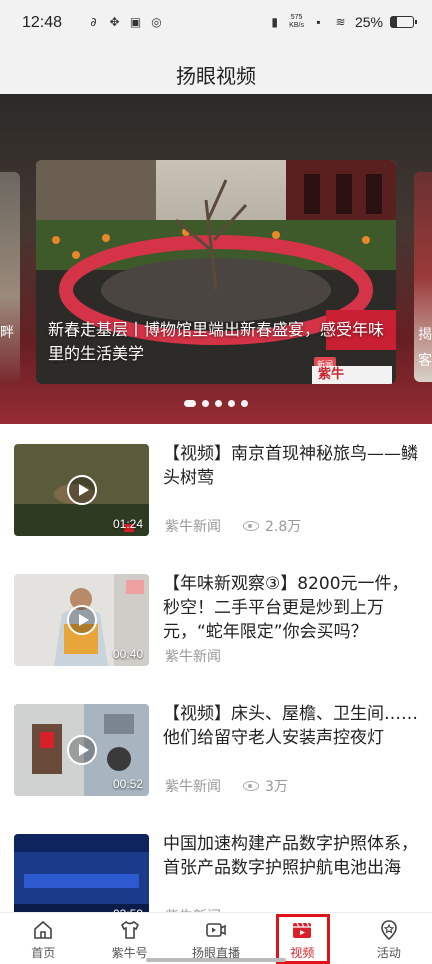  I want to click on nav-item-ziniu: 紫牛号, so click(129, 938).